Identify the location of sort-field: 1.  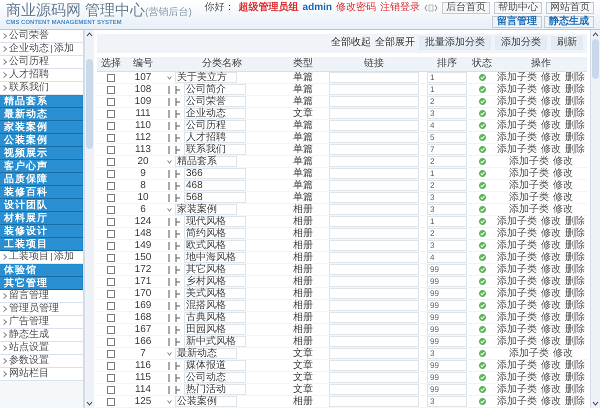
(447, 89).